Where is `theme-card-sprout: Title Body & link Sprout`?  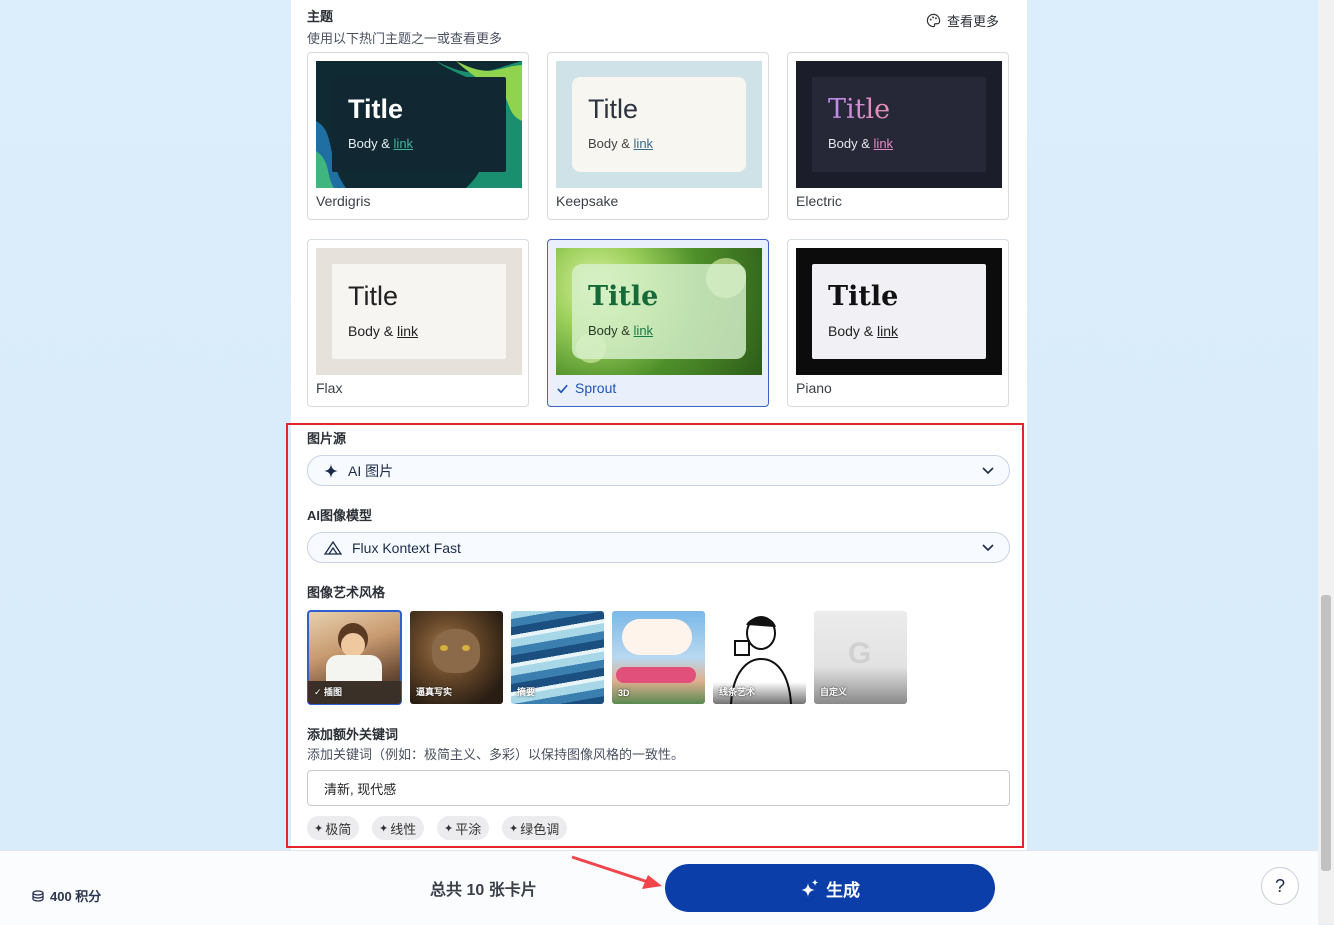 theme-card-sprout: Title Body & link Sprout is located at coordinates (658, 323).